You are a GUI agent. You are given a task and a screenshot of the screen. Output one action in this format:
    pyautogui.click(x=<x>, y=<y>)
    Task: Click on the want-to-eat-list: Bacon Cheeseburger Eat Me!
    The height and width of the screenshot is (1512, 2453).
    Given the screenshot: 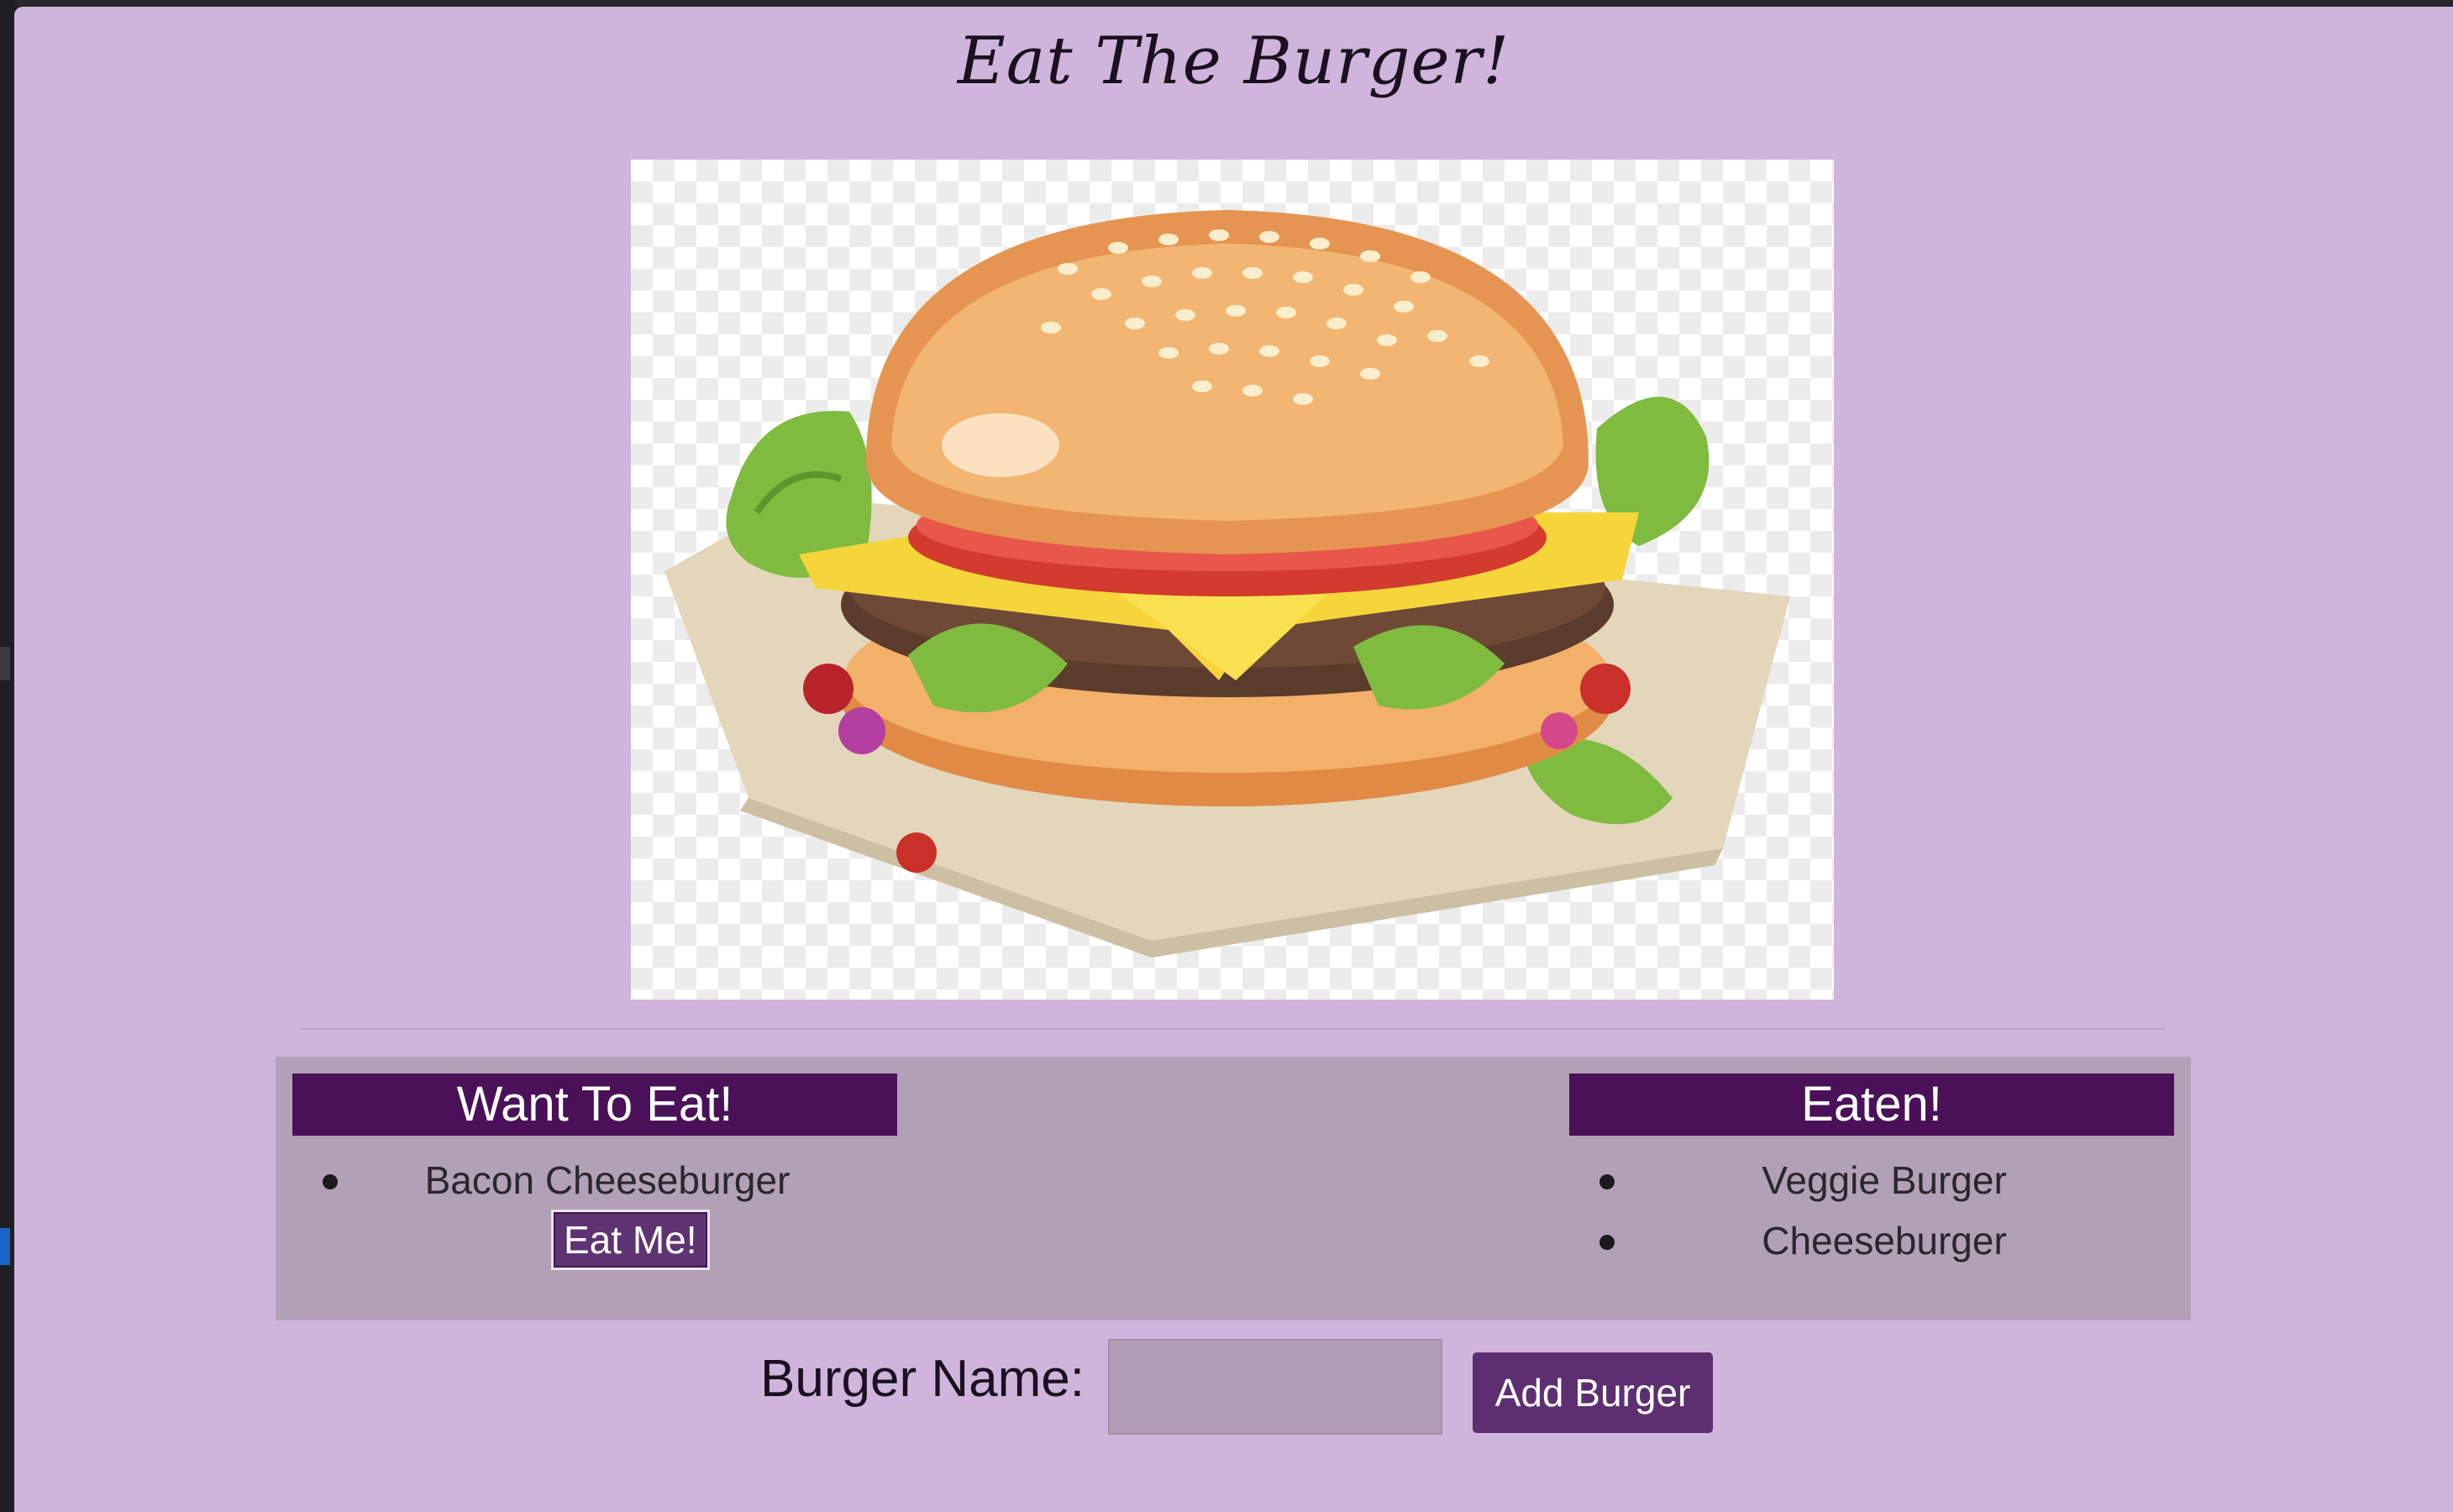 What is the action you would take?
    pyautogui.click(x=594, y=1213)
    